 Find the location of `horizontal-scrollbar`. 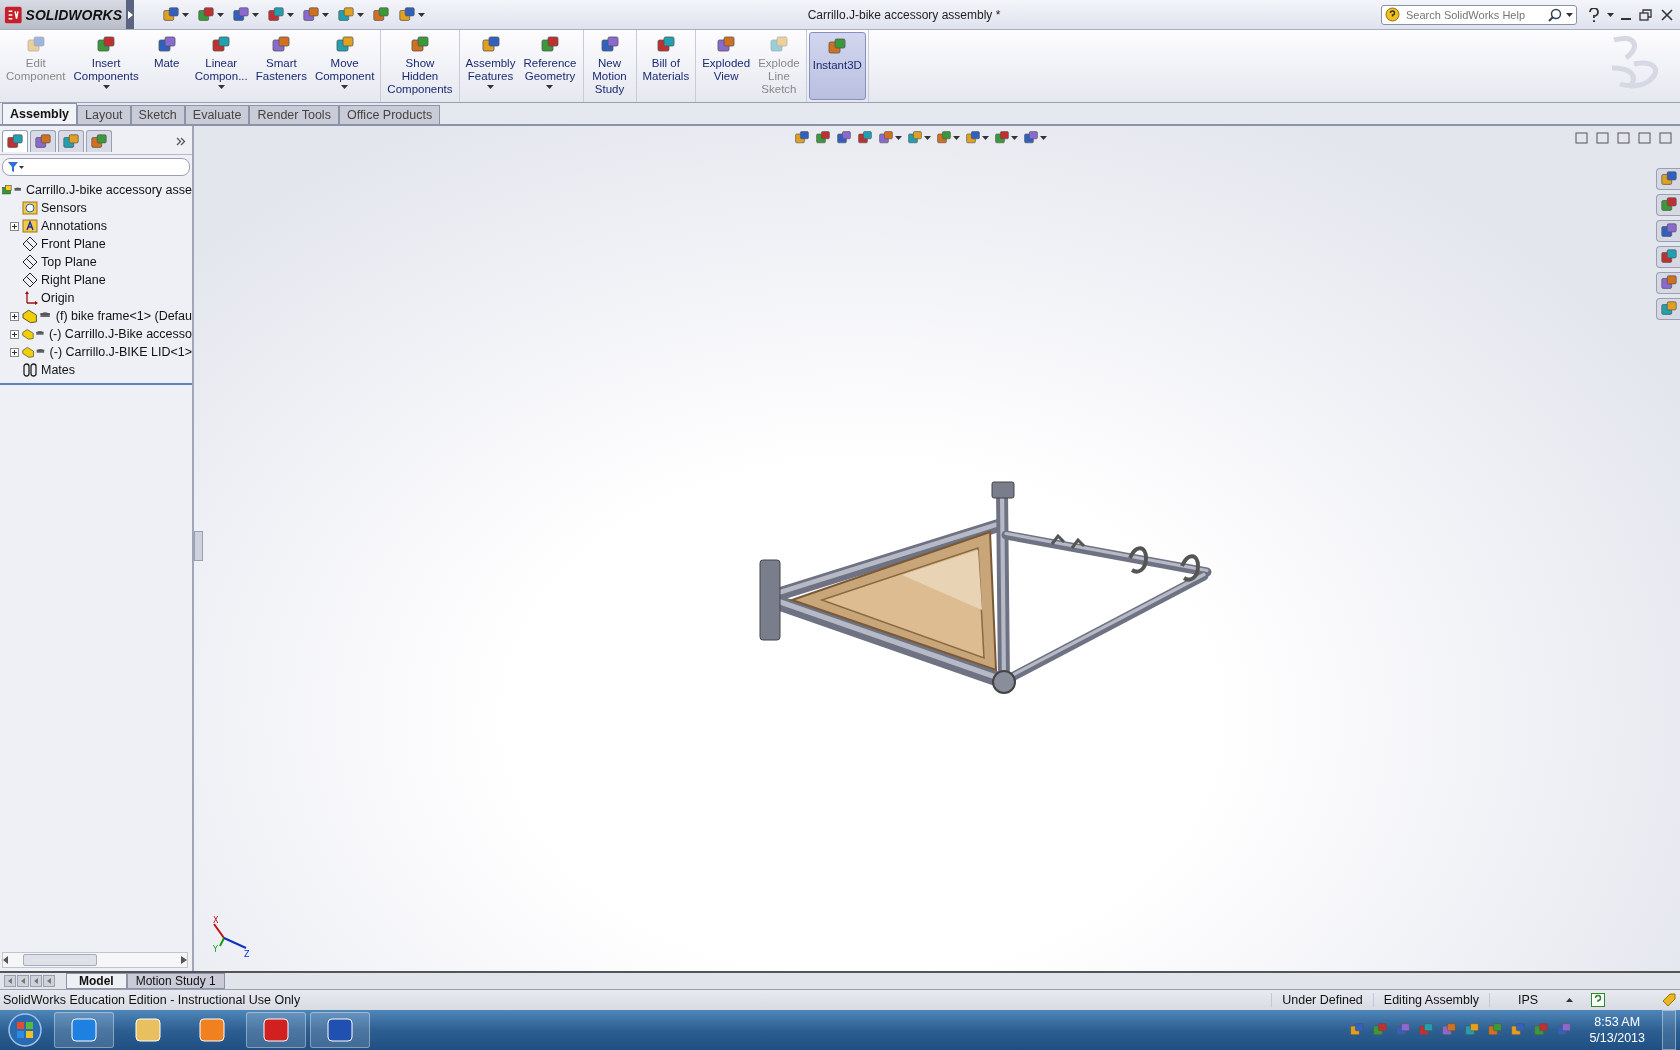

horizontal-scrollbar is located at coordinates (95, 960).